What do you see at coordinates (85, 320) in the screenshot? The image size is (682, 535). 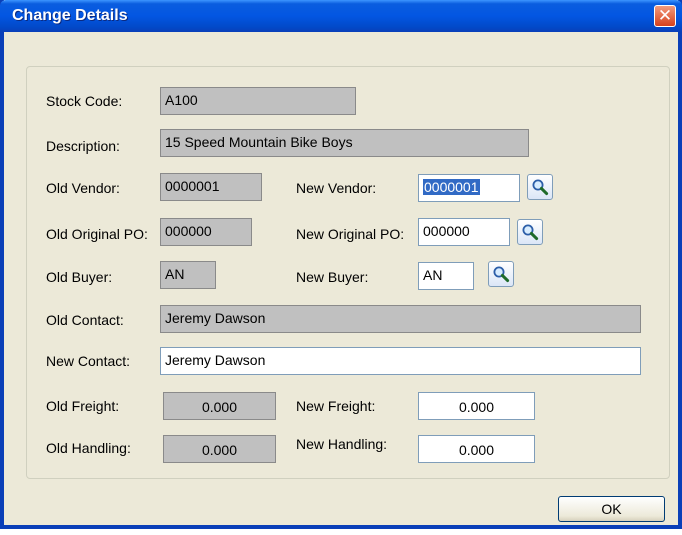 I see `old-contact-label: Old Contact:` at bounding box center [85, 320].